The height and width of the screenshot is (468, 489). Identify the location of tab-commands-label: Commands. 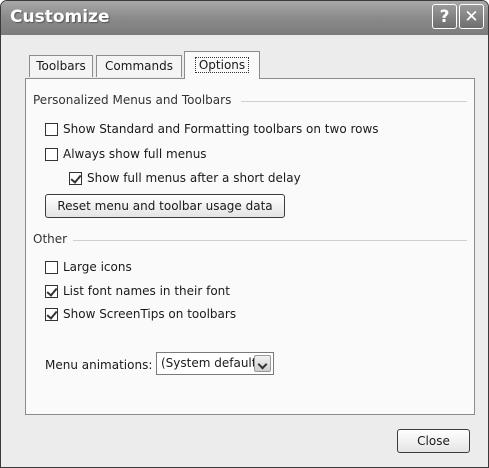
(139, 66).